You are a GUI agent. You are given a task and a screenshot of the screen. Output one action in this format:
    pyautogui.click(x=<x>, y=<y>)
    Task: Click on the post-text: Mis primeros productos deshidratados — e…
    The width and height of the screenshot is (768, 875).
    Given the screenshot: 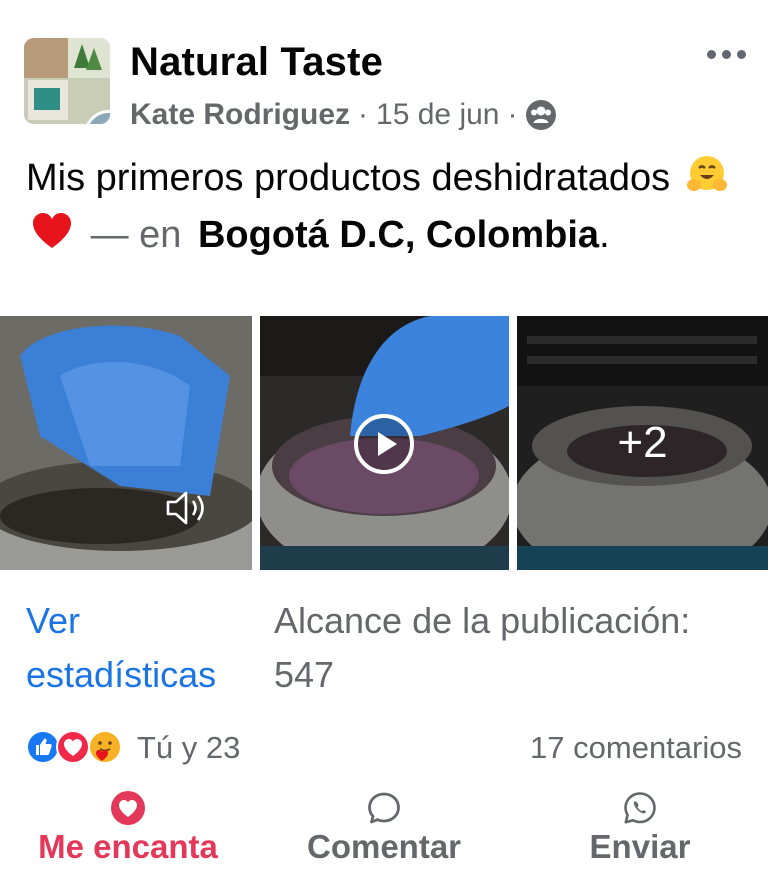 What is the action you would take?
    pyautogui.click(x=386, y=209)
    